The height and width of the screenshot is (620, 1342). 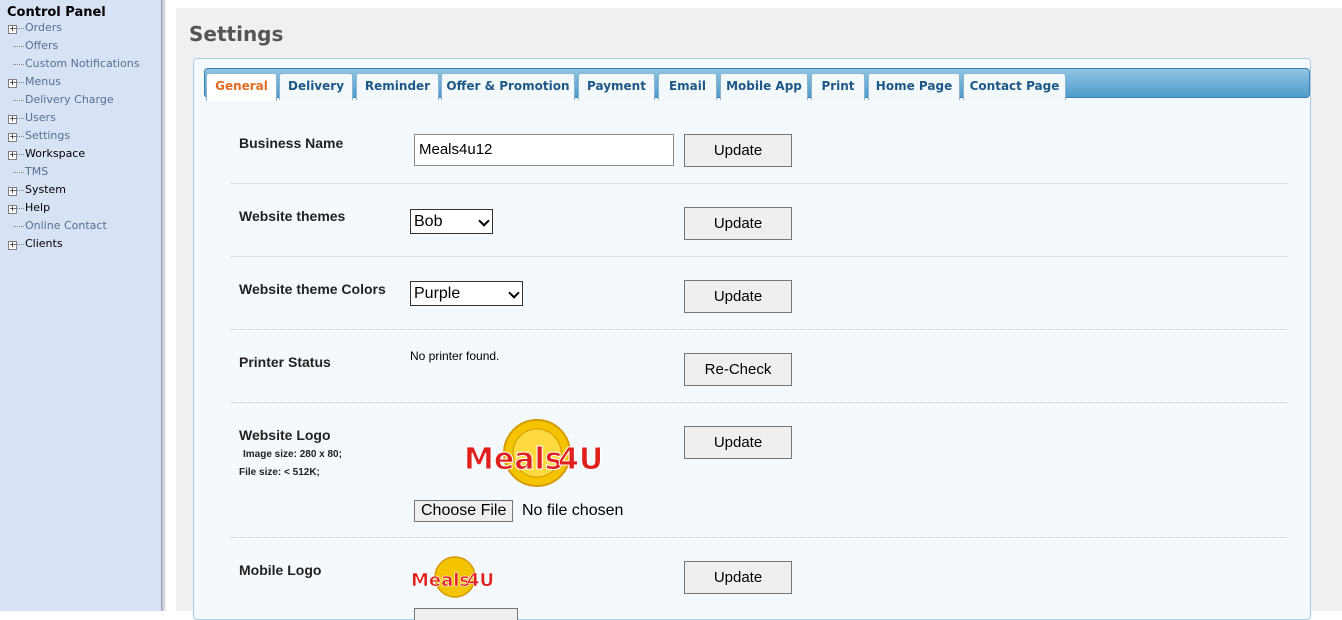 I want to click on mobile-logo-wordmark-4u: 4U, so click(x=480, y=580).